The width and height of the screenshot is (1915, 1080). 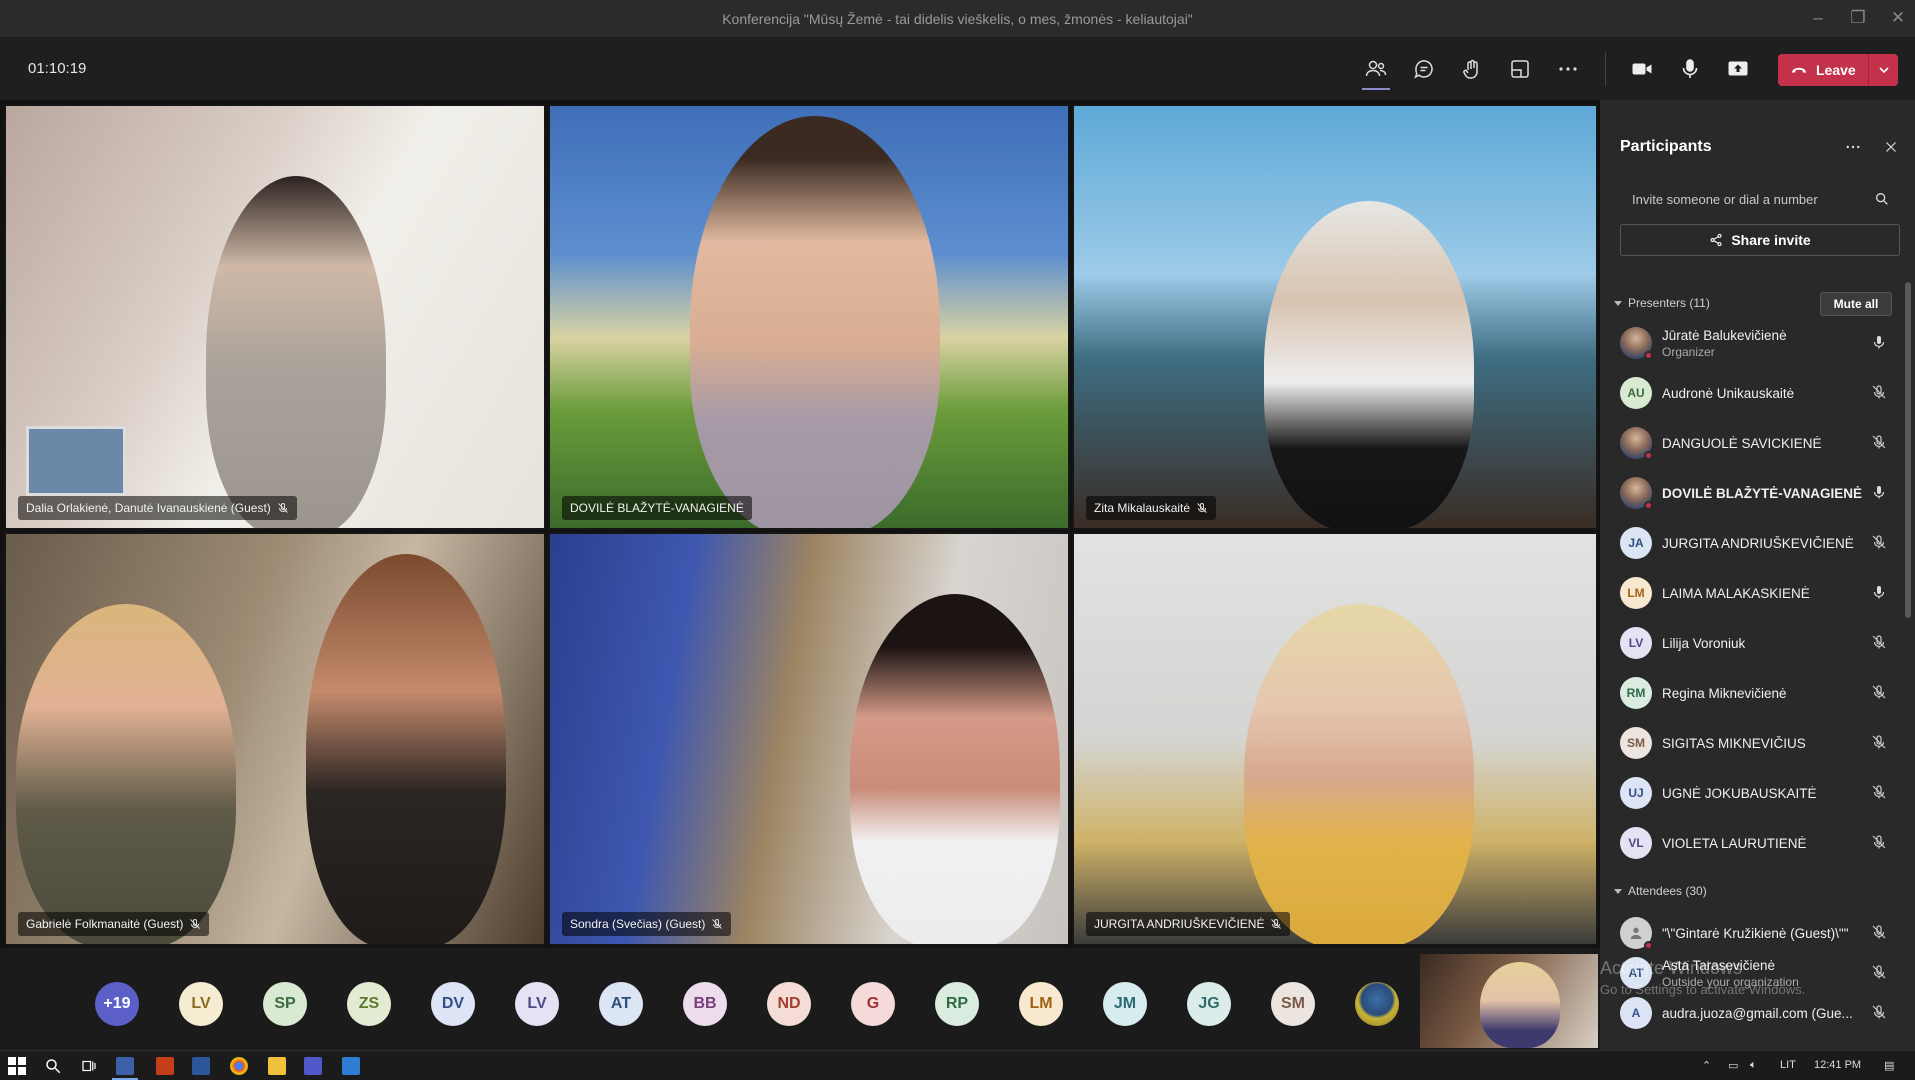 What do you see at coordinates (1568, 69) in the screenshot?
I see `more-actions-icon` at bounding box center [1568, 69].